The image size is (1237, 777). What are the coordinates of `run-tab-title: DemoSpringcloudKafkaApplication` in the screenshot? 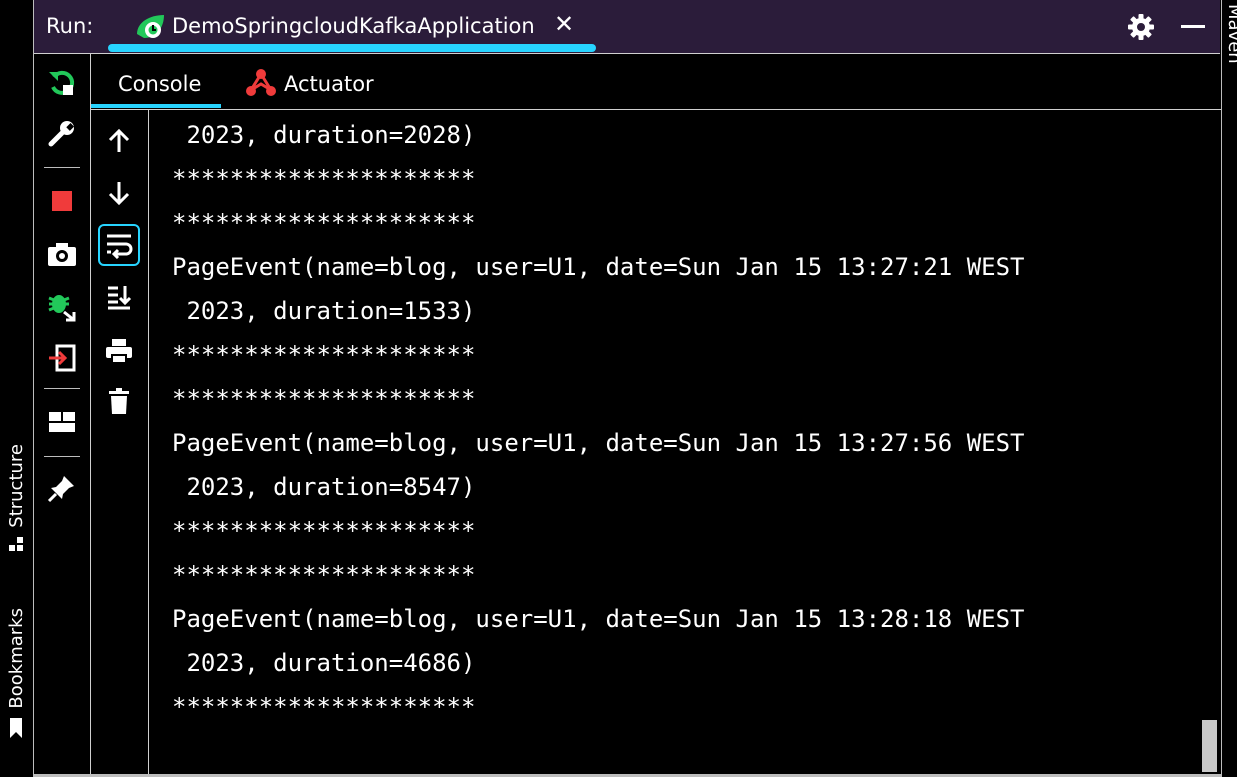 It's located at (353, 26).